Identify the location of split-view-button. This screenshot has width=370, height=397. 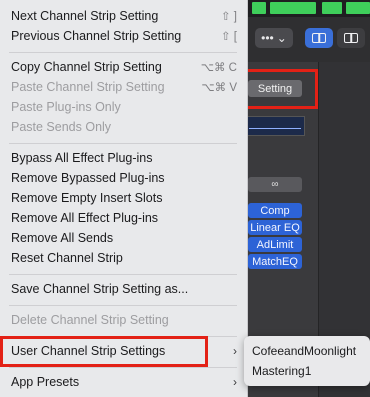
(319, 38).